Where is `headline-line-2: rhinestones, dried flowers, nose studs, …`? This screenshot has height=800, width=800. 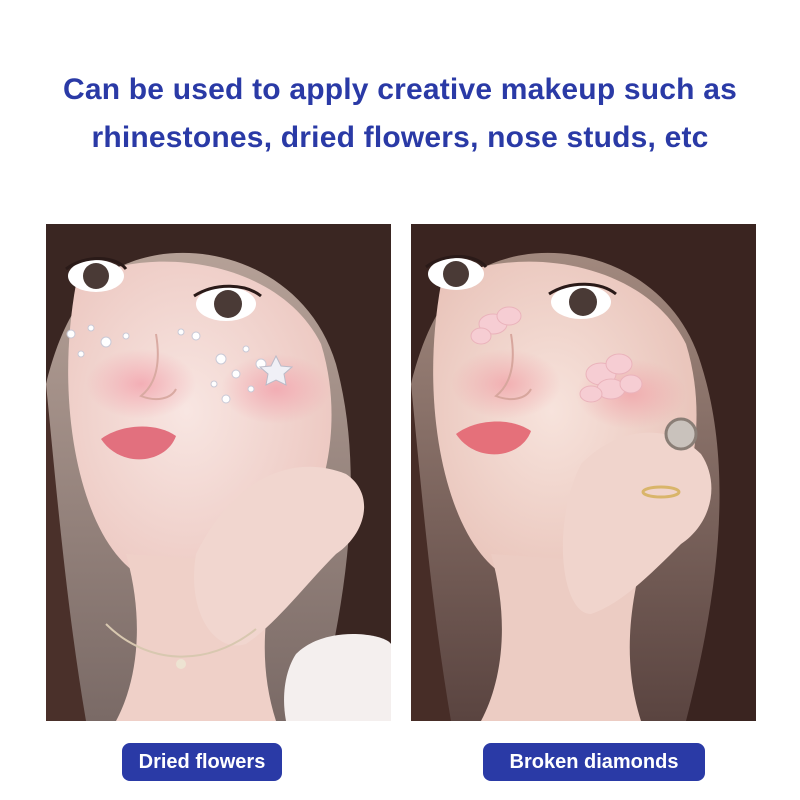
headline-line-2: rhinestones, dried flowers, nose studs, … is located at coordinates (400, 137).